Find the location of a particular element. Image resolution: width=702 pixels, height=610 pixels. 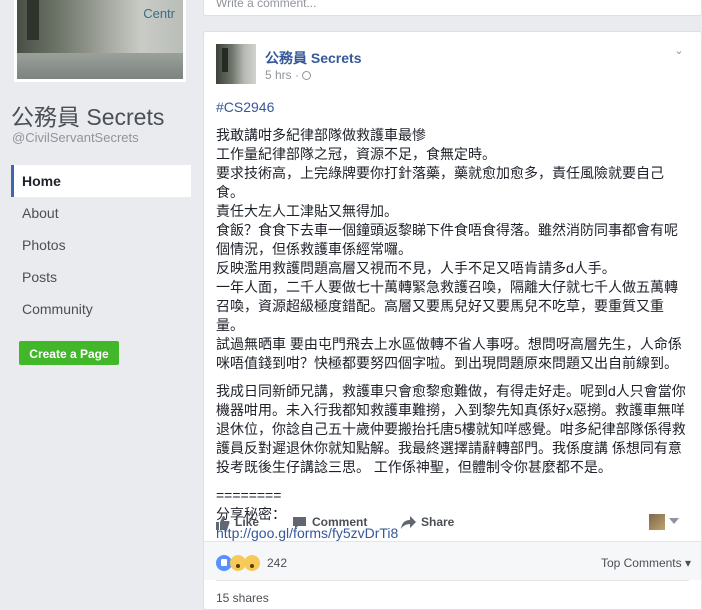

avatar-detail is located at coordinates (225, 60).